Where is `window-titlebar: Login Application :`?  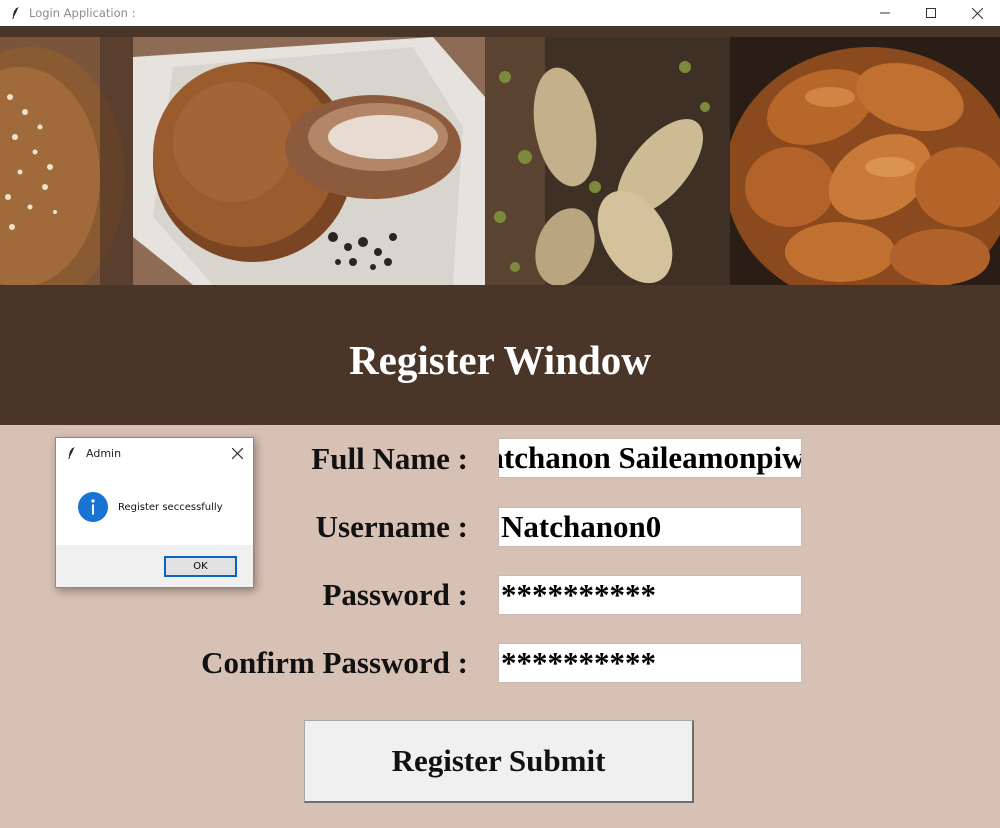 window-titlebar: Login Application : is located at coordinates (500, 13).